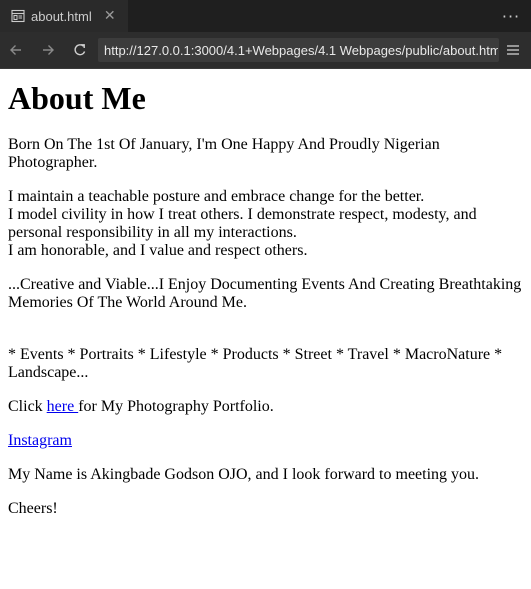 This screenshot has width=531, height=589. Describe the element at coordinates (265, 441) in the screenshot. I see `instagram-paragraph: Instagram` at that location.